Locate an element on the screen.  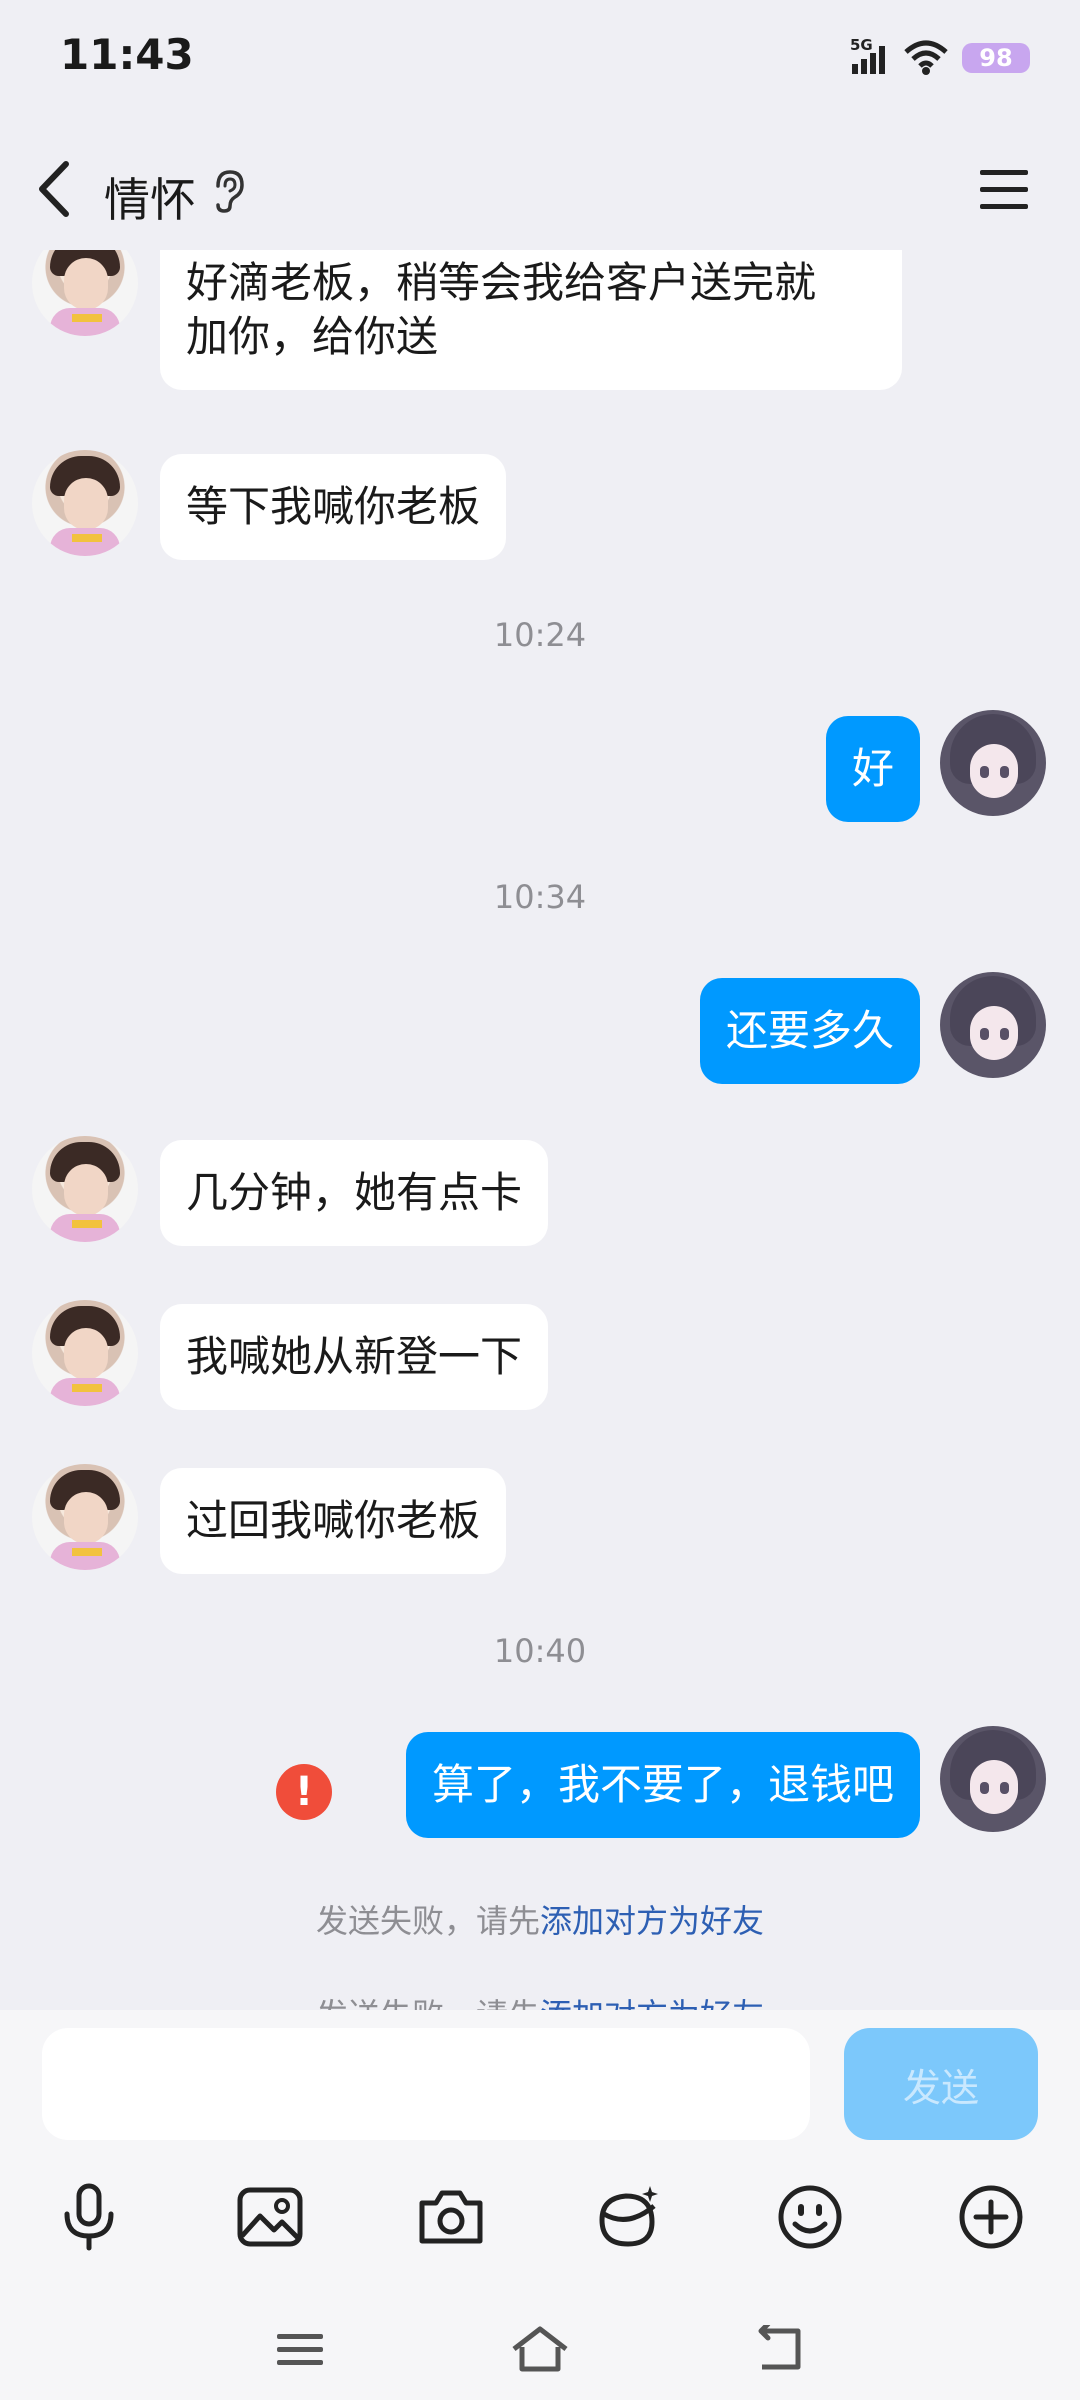
chat-header: 情怀 is located at coordinates (540, 190).